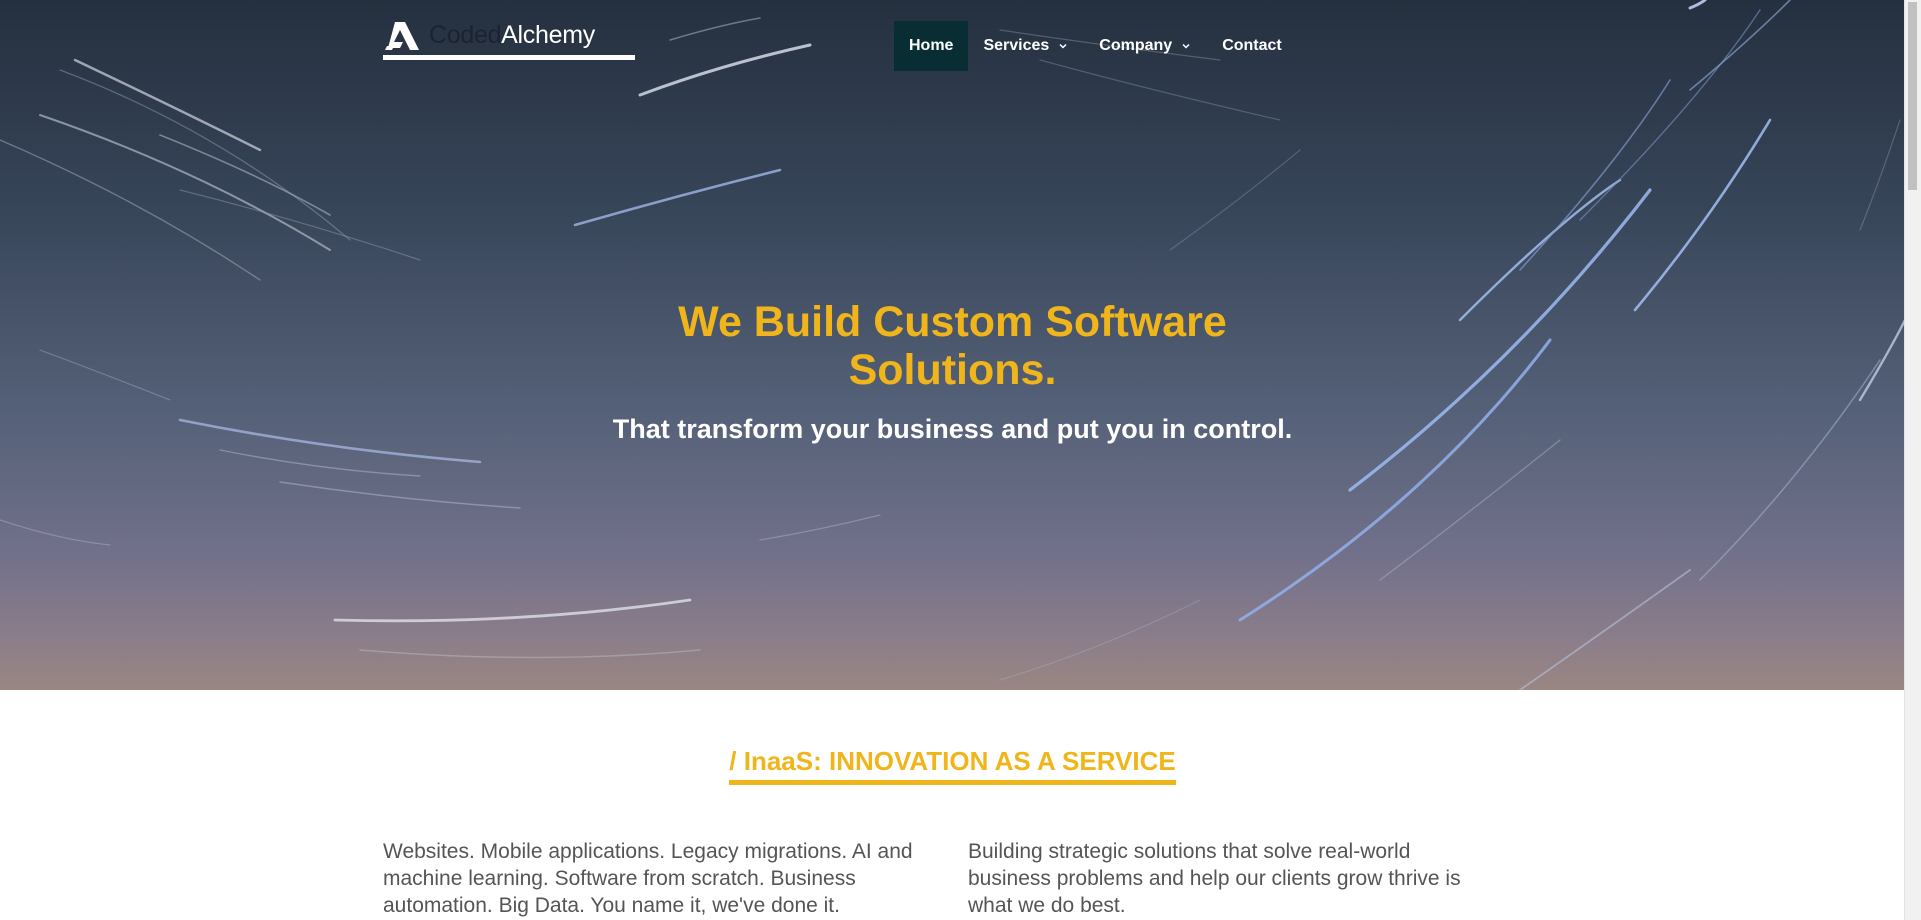 This screenshot has width=1921, height=920. Describe the element at coordinates (1912, 96) in the screenshot. I see `scrollbar-thumb` at that location.